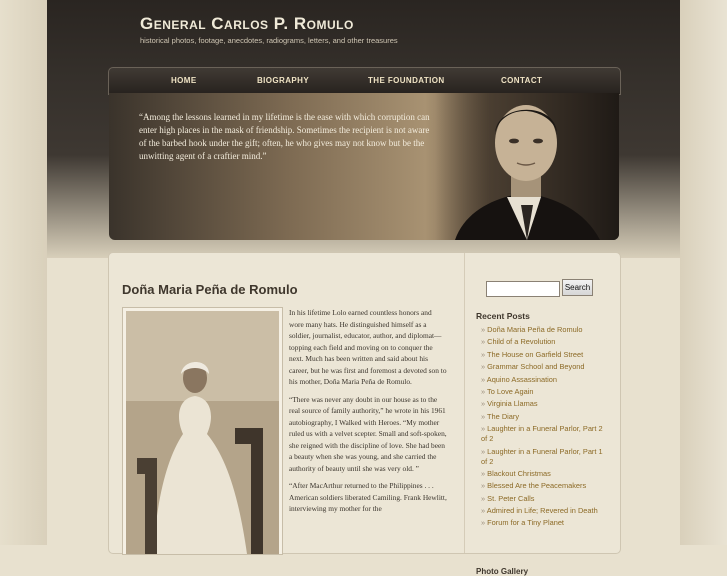  Describe the element at coordinates (544, 392) in the screenshot. I see `recent-post-link: To Love Again` at that location.